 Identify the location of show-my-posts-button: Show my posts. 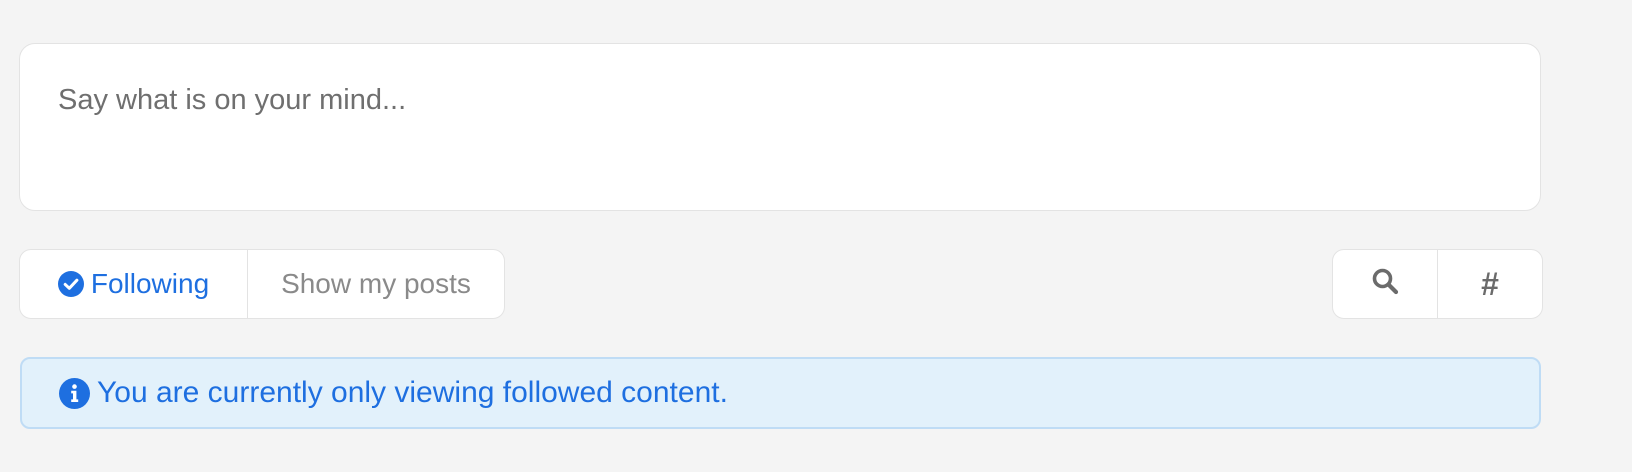
(376, 284).